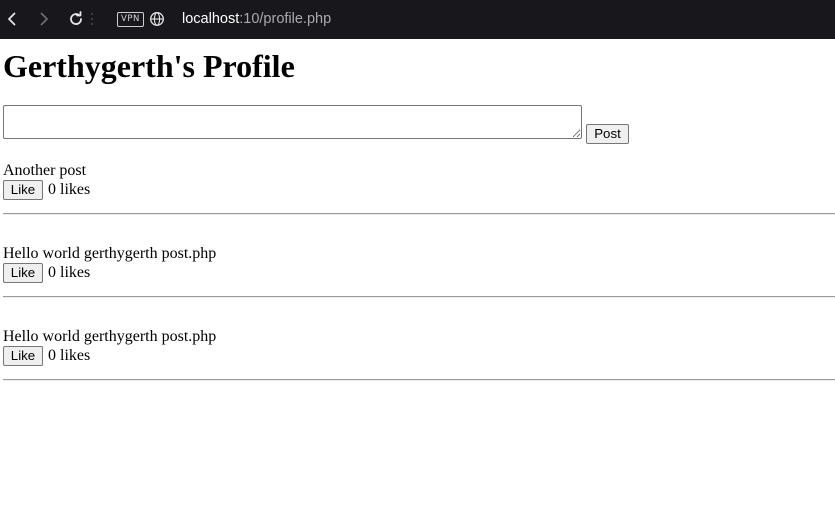 This screenshot has height=525, width=835. I want to click on globe-icon, so click(157, 19).